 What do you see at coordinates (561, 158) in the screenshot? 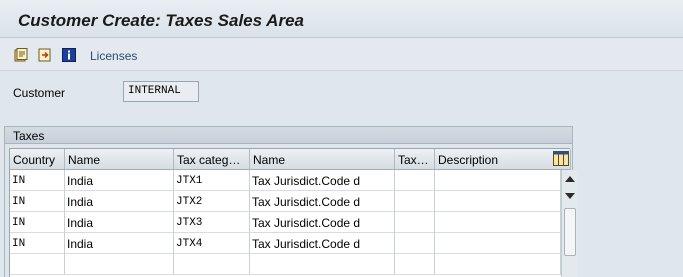
I see `table-settings-icon` at bounding box center [561, 158].